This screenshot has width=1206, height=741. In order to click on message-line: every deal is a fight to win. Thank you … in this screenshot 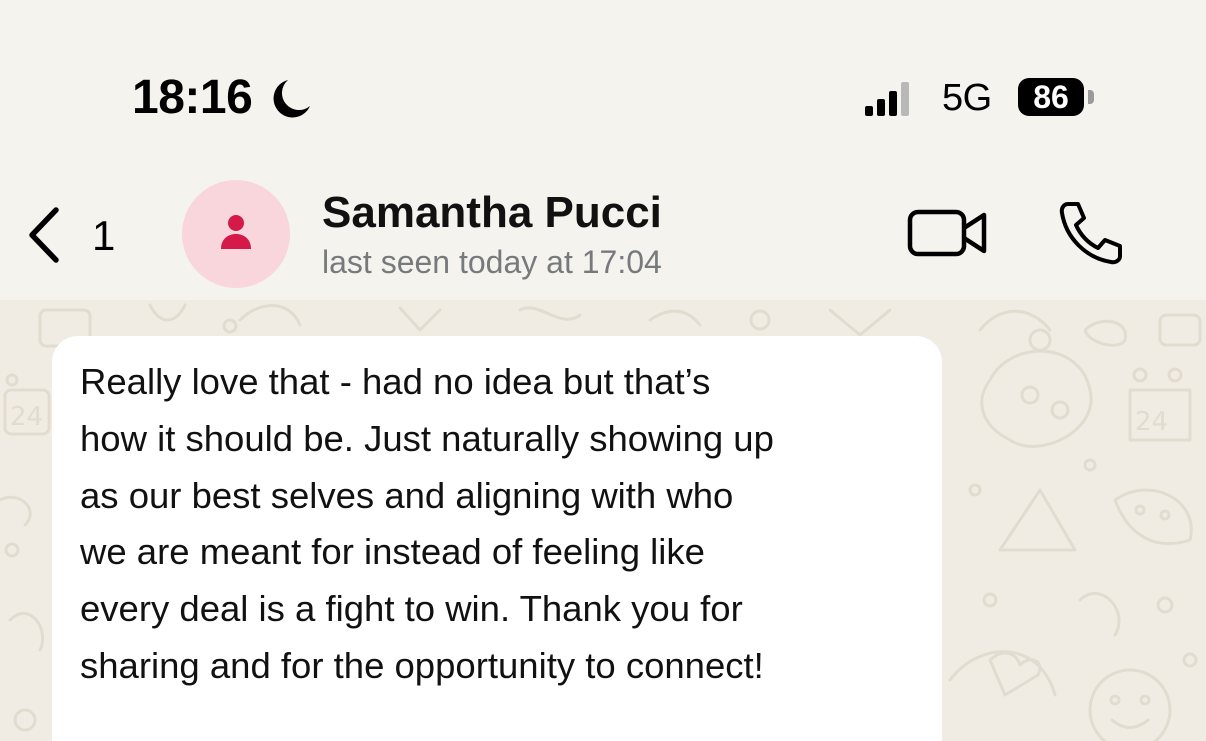, I will do `click(411, 609)`.